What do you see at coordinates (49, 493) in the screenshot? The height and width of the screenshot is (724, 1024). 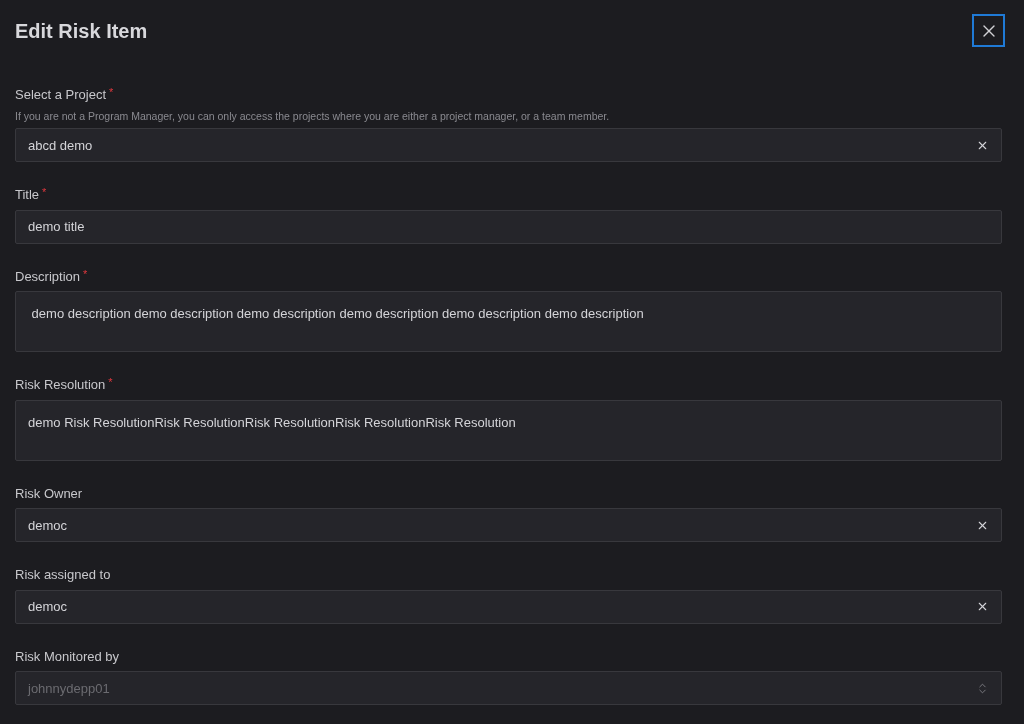 I see `field-label: Risk Owner` at bounding box center [49, 493].